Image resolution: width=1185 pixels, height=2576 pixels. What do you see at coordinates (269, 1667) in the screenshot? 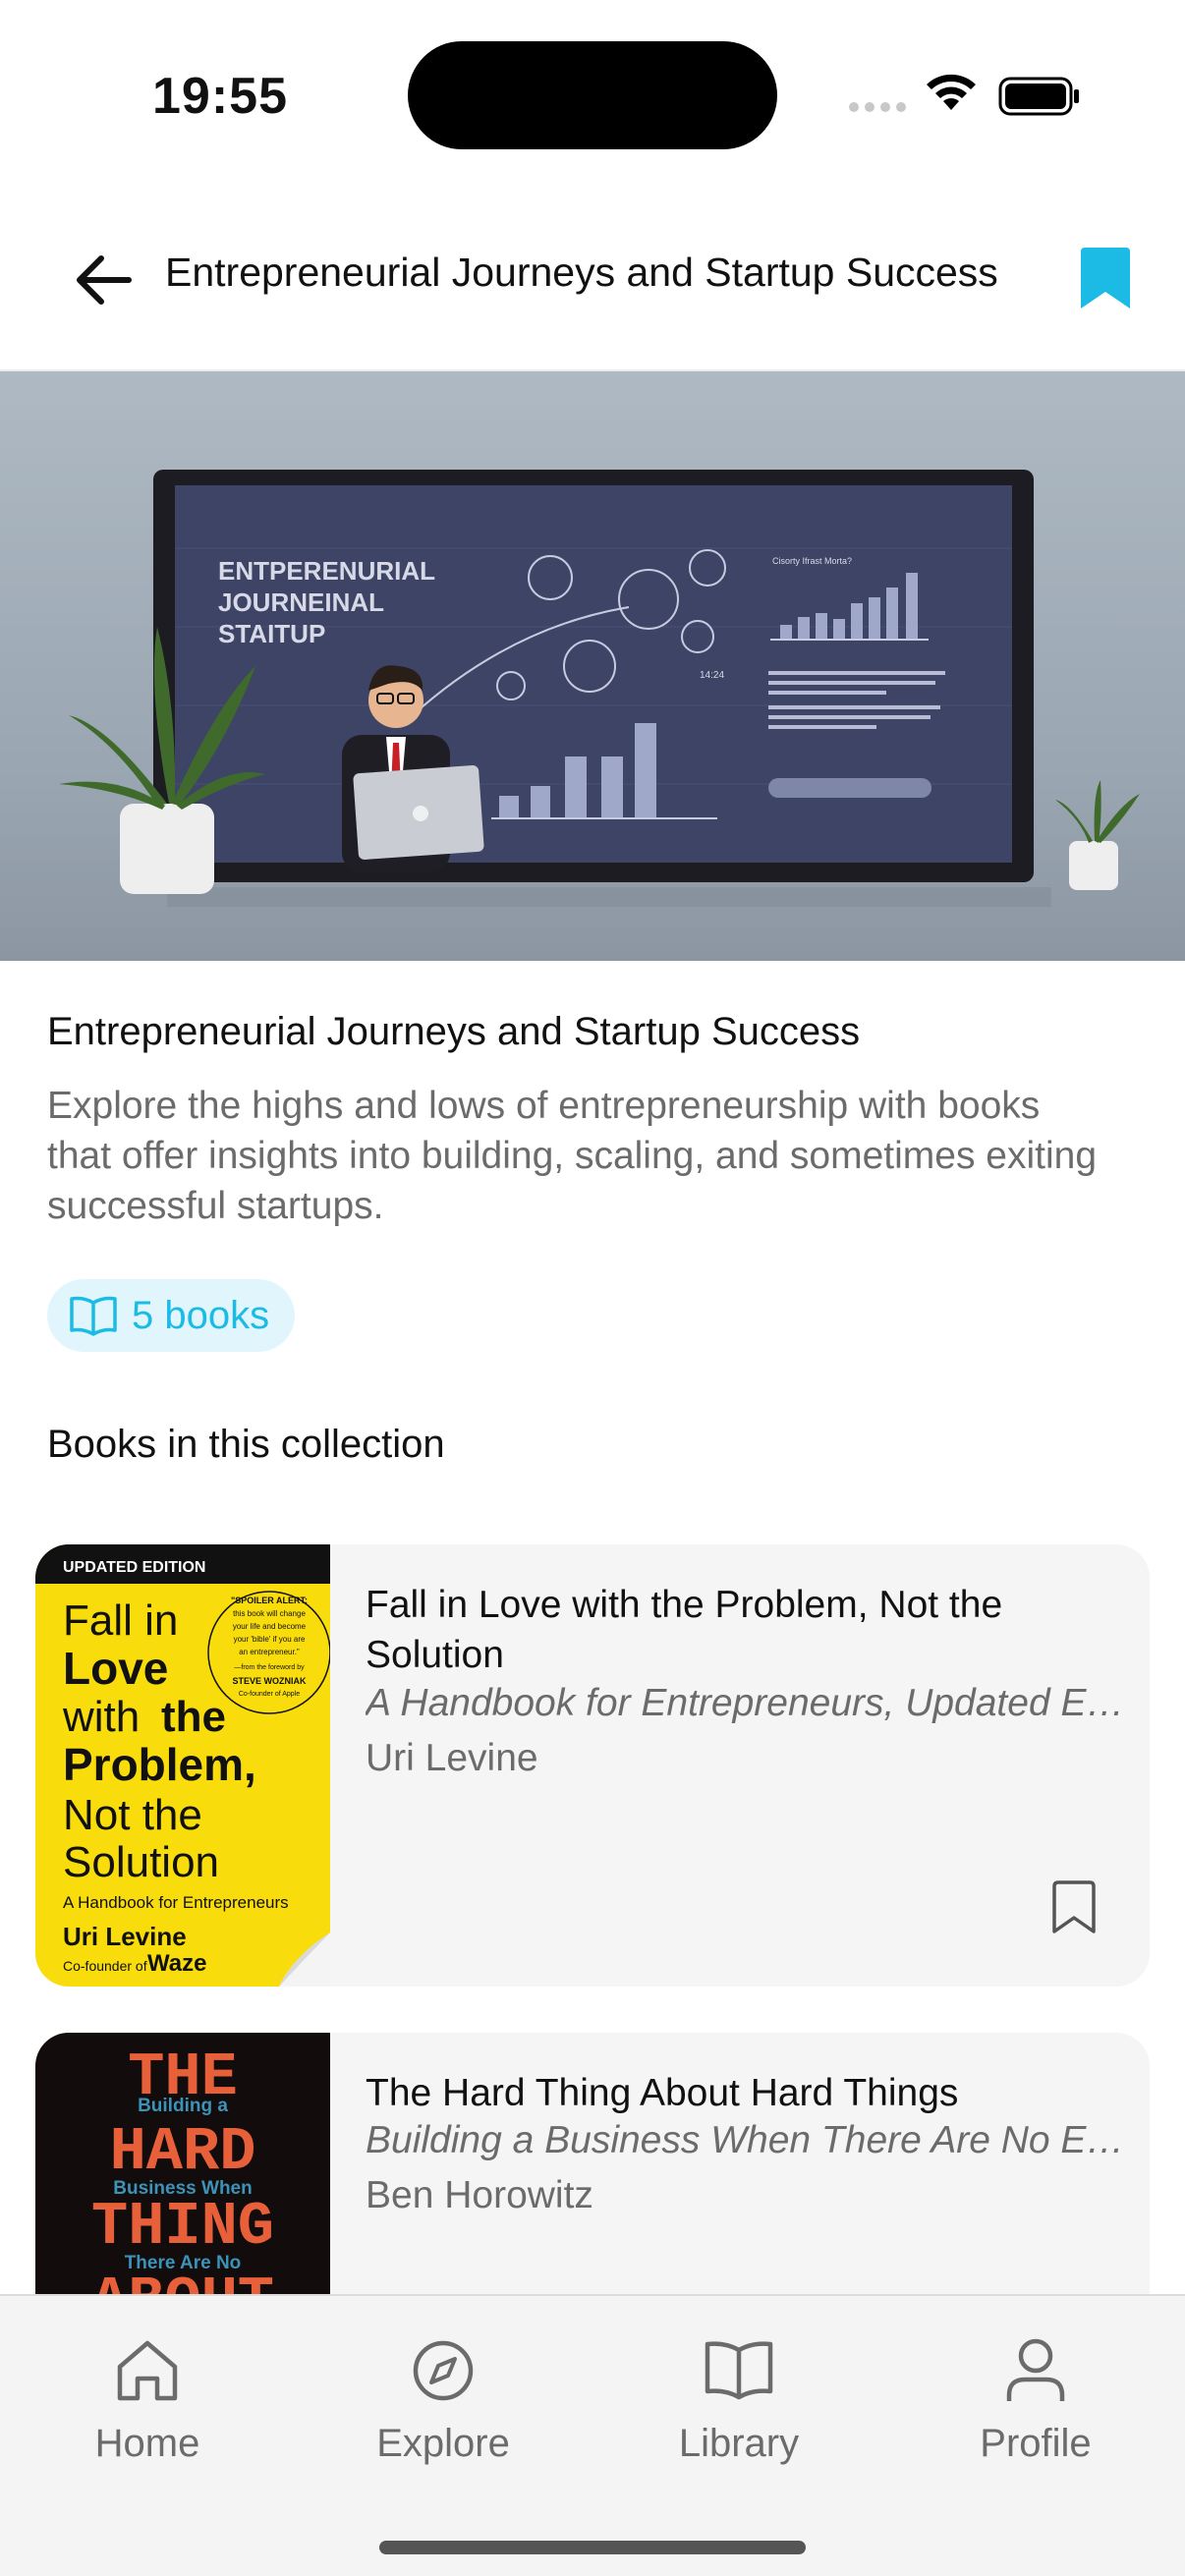
I see `badge-line-6: —from the foreword by` at bounding box center [269, 1667].